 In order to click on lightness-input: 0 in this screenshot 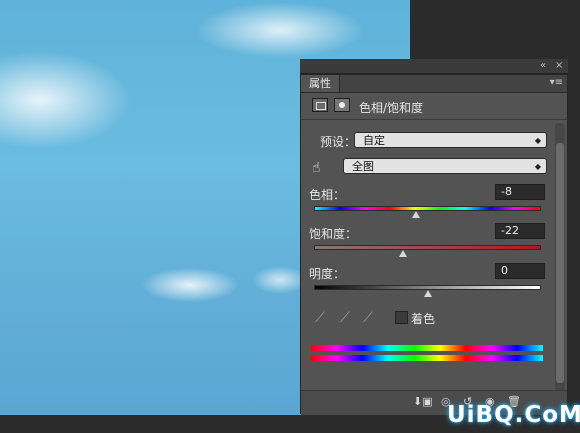, I will do `click(520, 271)`.